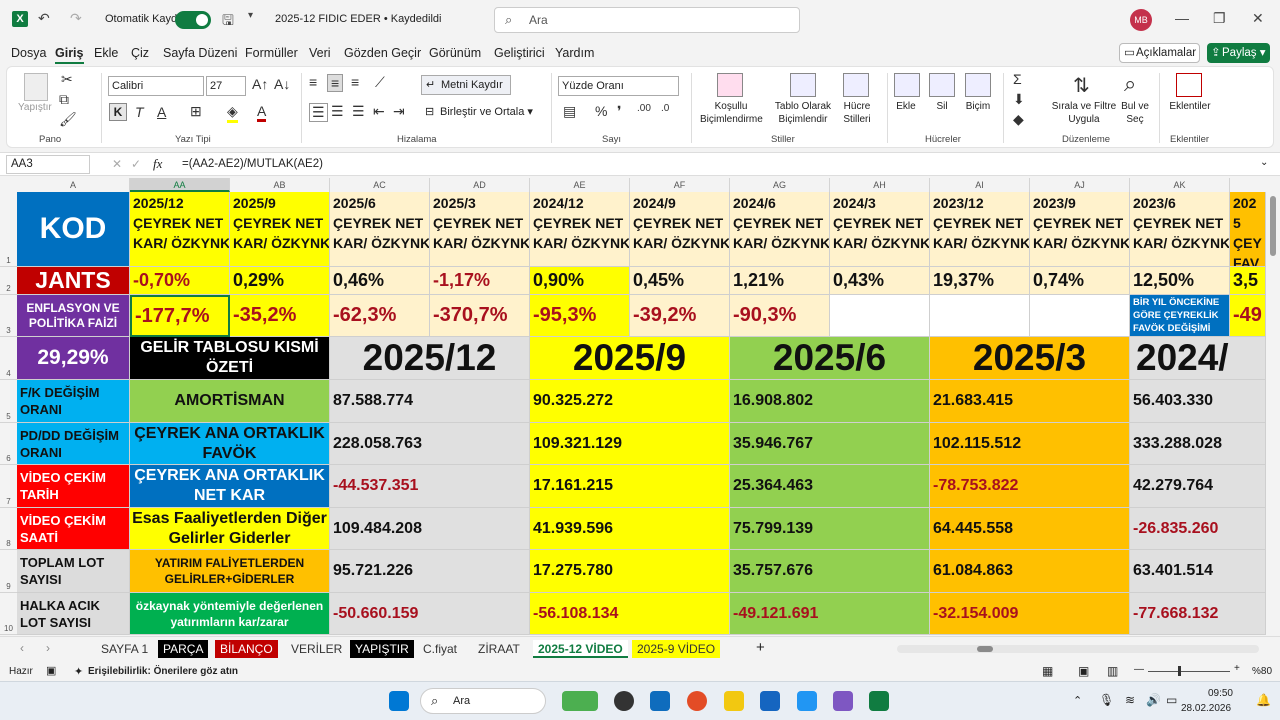  I want to click on value-cell: -78.753.822, so click(1030, 486).